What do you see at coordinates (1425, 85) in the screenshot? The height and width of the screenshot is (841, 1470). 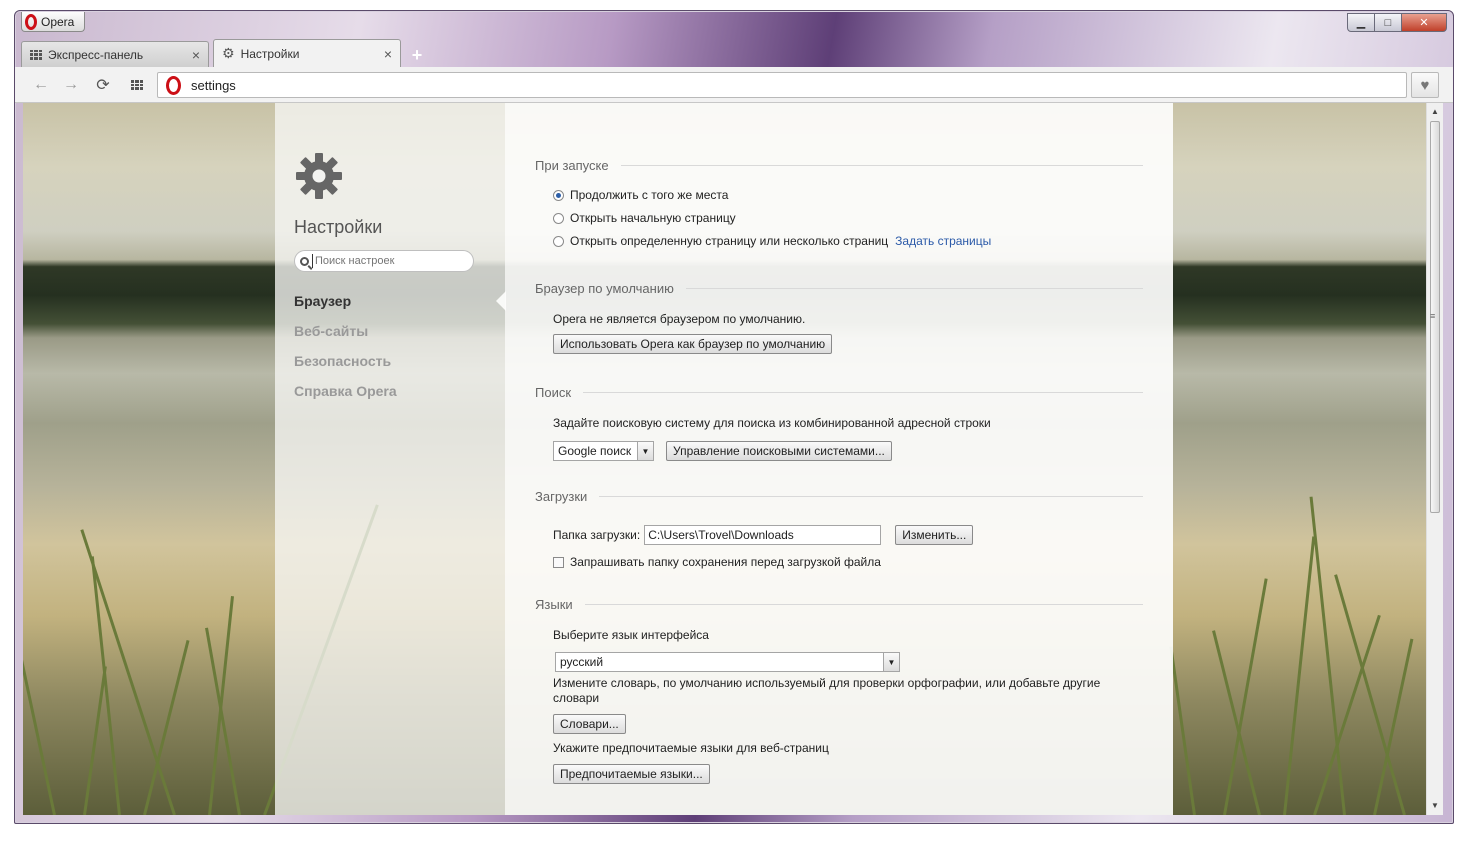 I see `stash-heart-button: ♥` at bounding box center [1425, 85].